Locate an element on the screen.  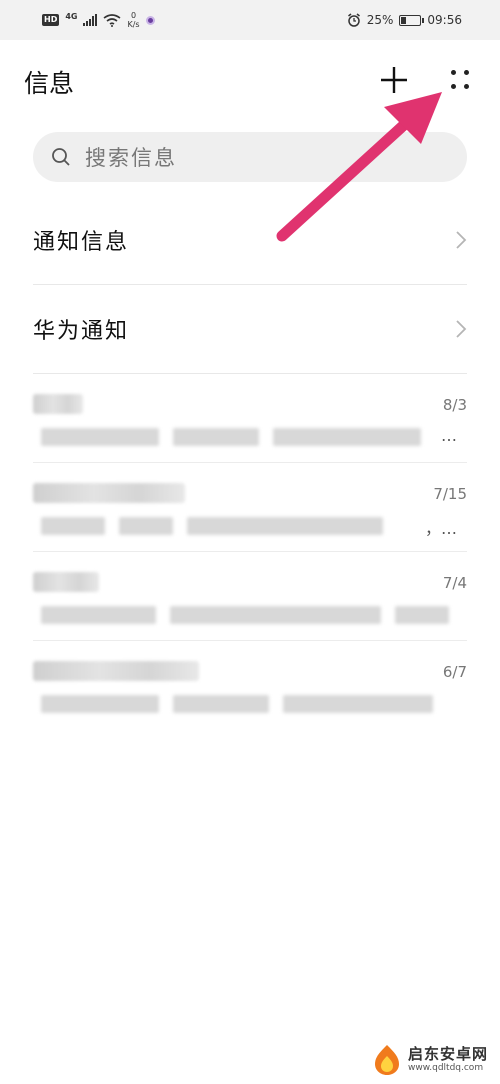
message-item: 7/4 is located at coordinates (250, 596).